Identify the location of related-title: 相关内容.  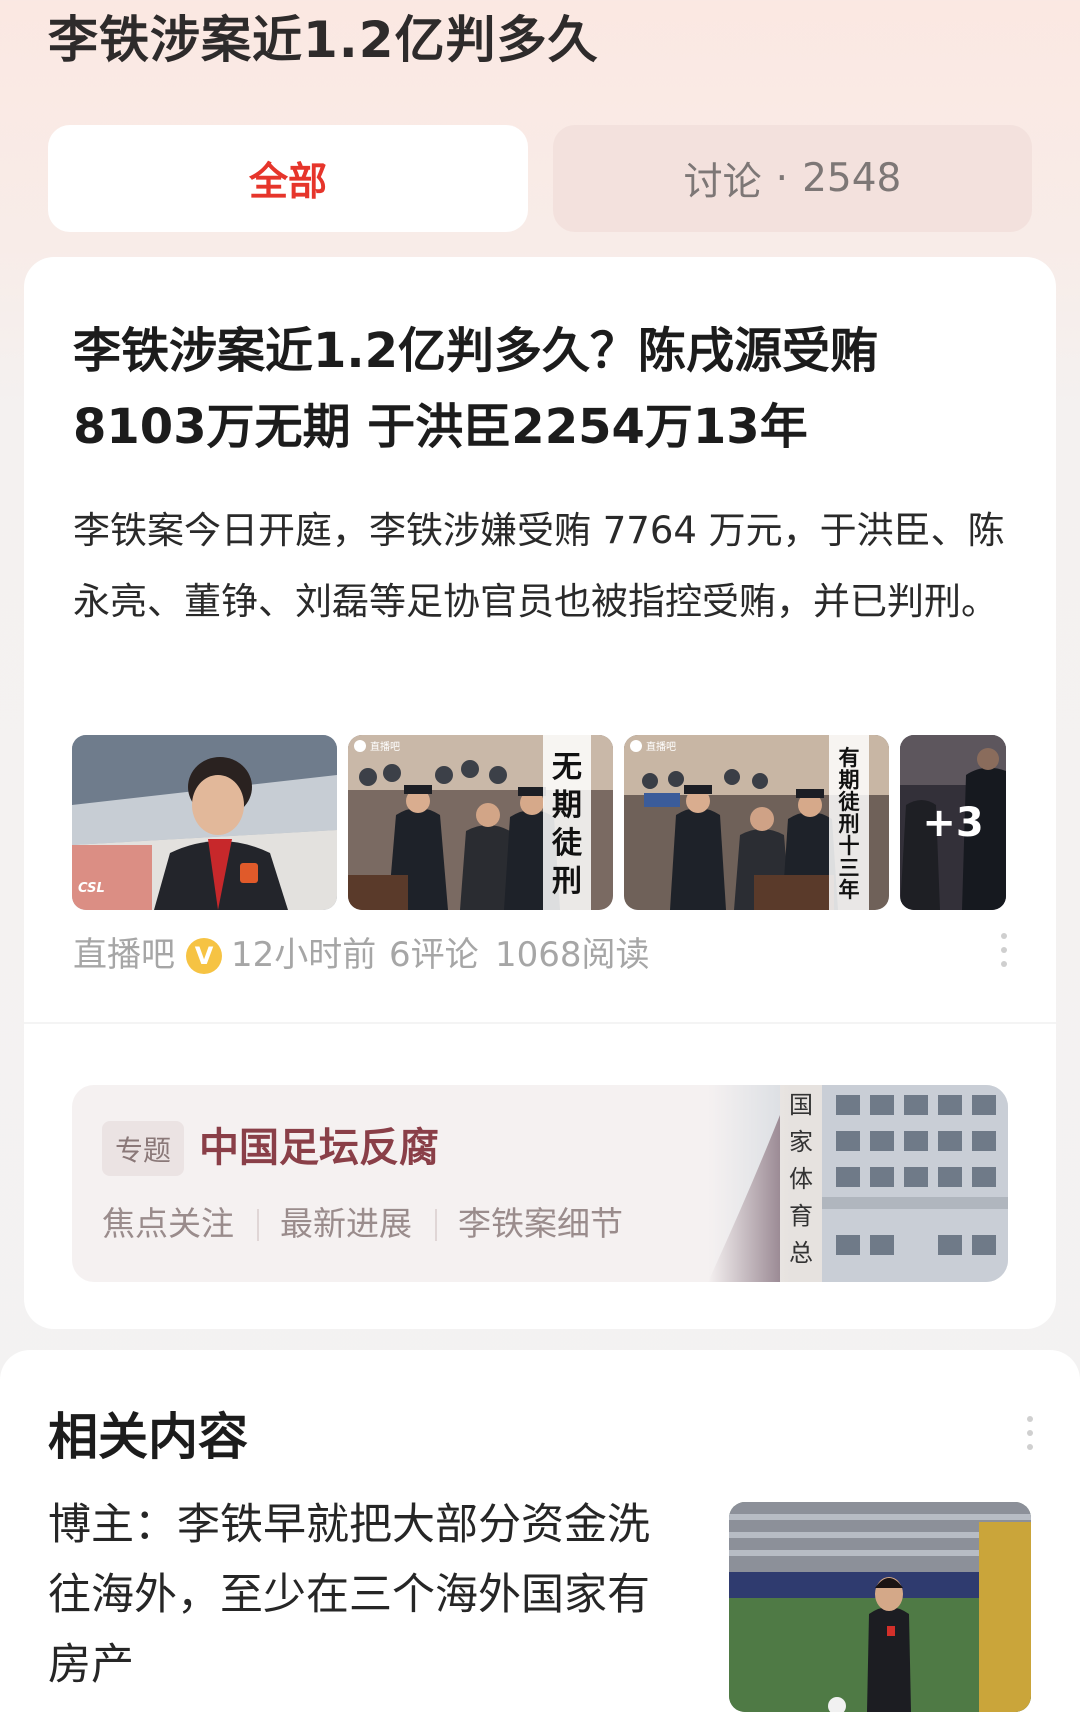
(148, 1437).